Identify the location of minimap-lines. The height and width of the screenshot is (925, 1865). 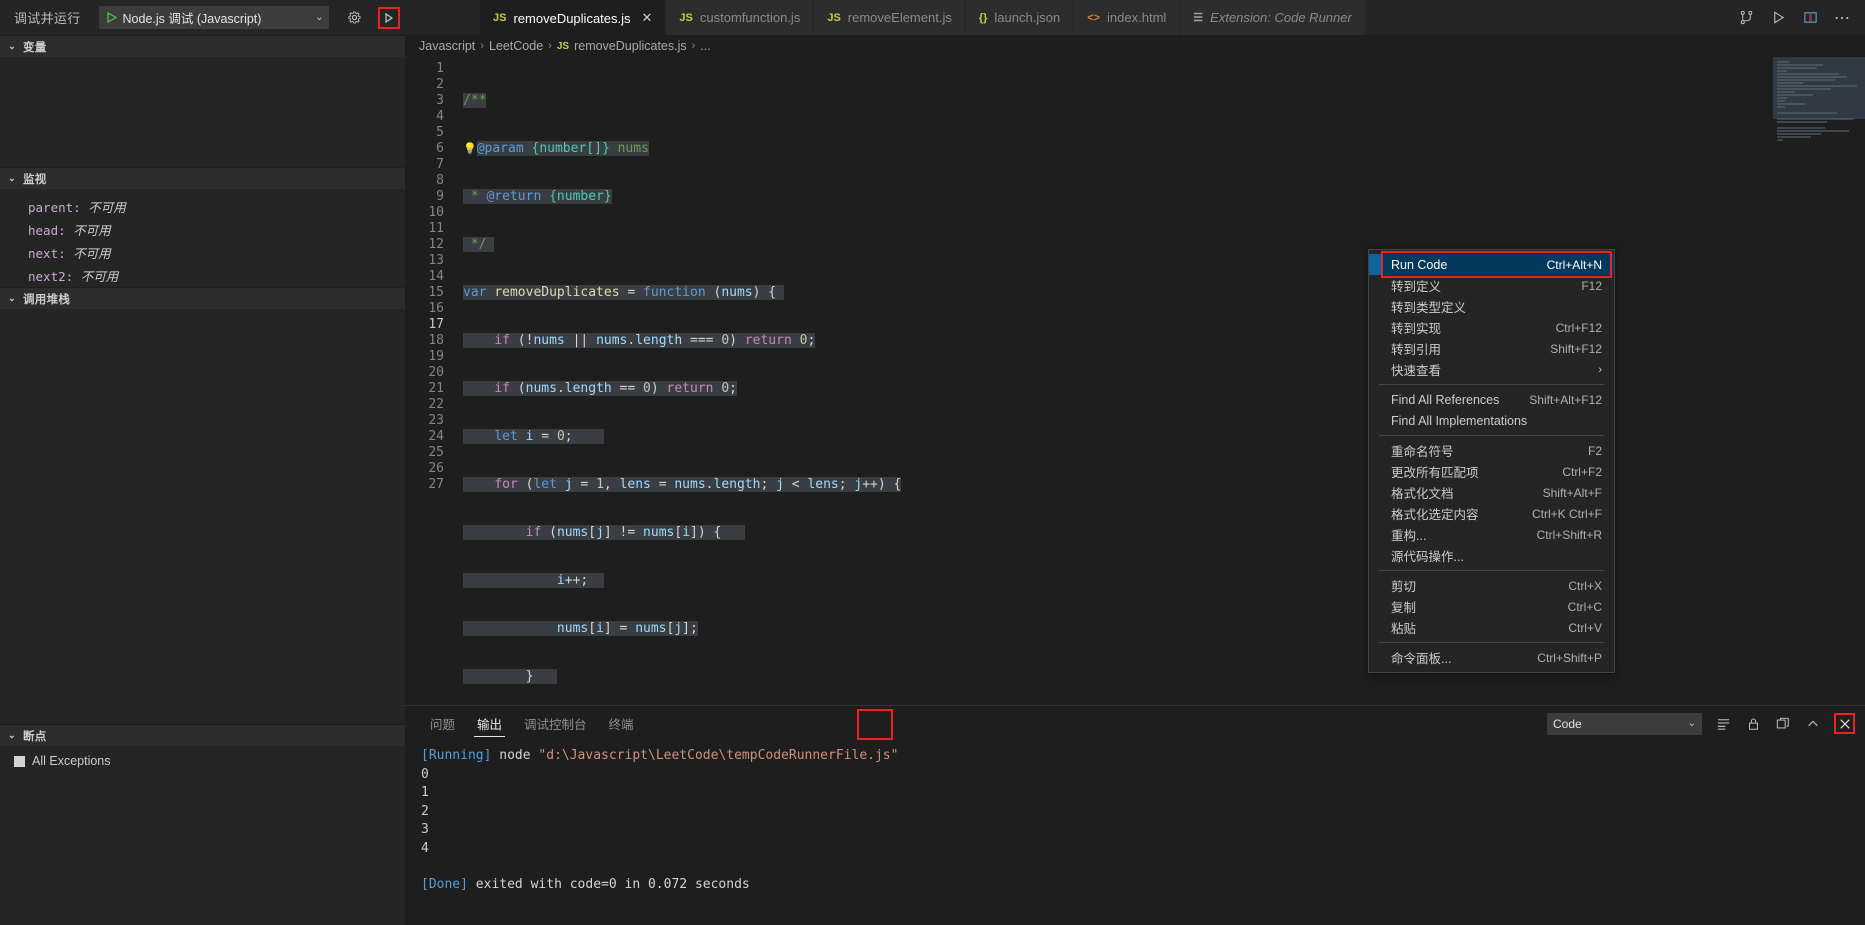
(1819, 101).